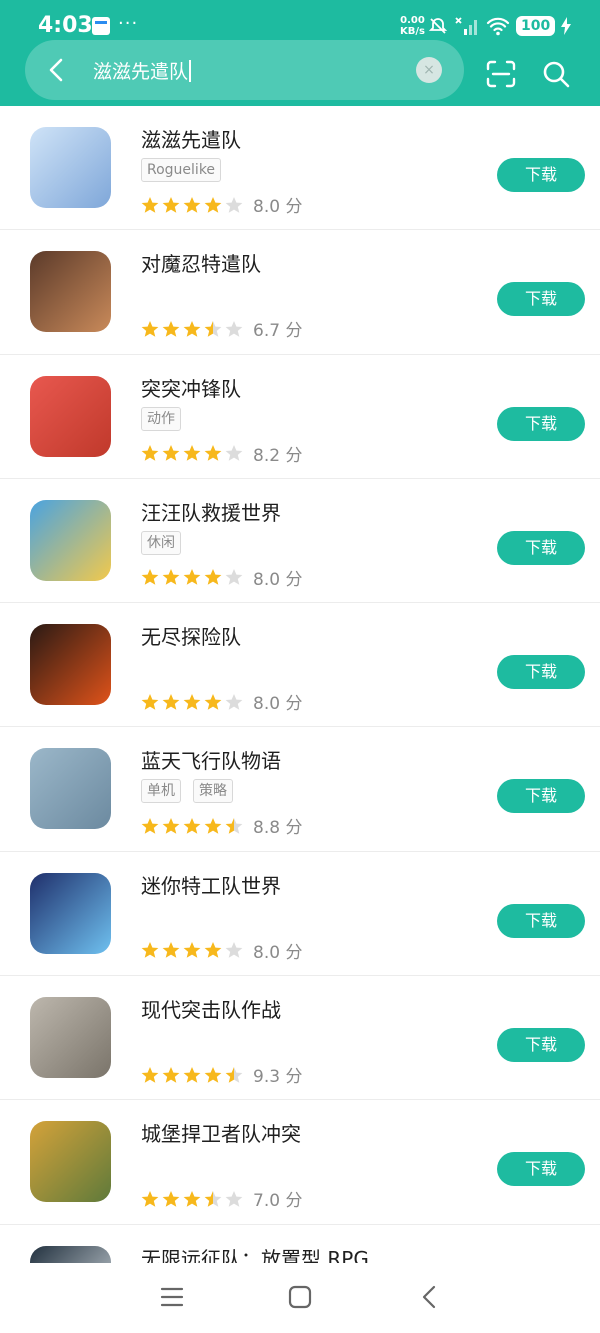  Describe the element at coordinates (300, 789) in the screenshot. I see `list-item: 蓝天飞行队物语 单机 策略 8.8 分 下载` at that location.